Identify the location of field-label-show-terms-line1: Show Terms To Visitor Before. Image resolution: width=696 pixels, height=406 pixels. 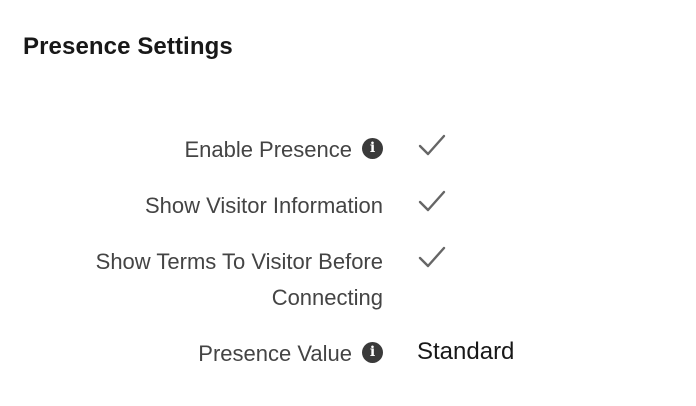
(239, 261).